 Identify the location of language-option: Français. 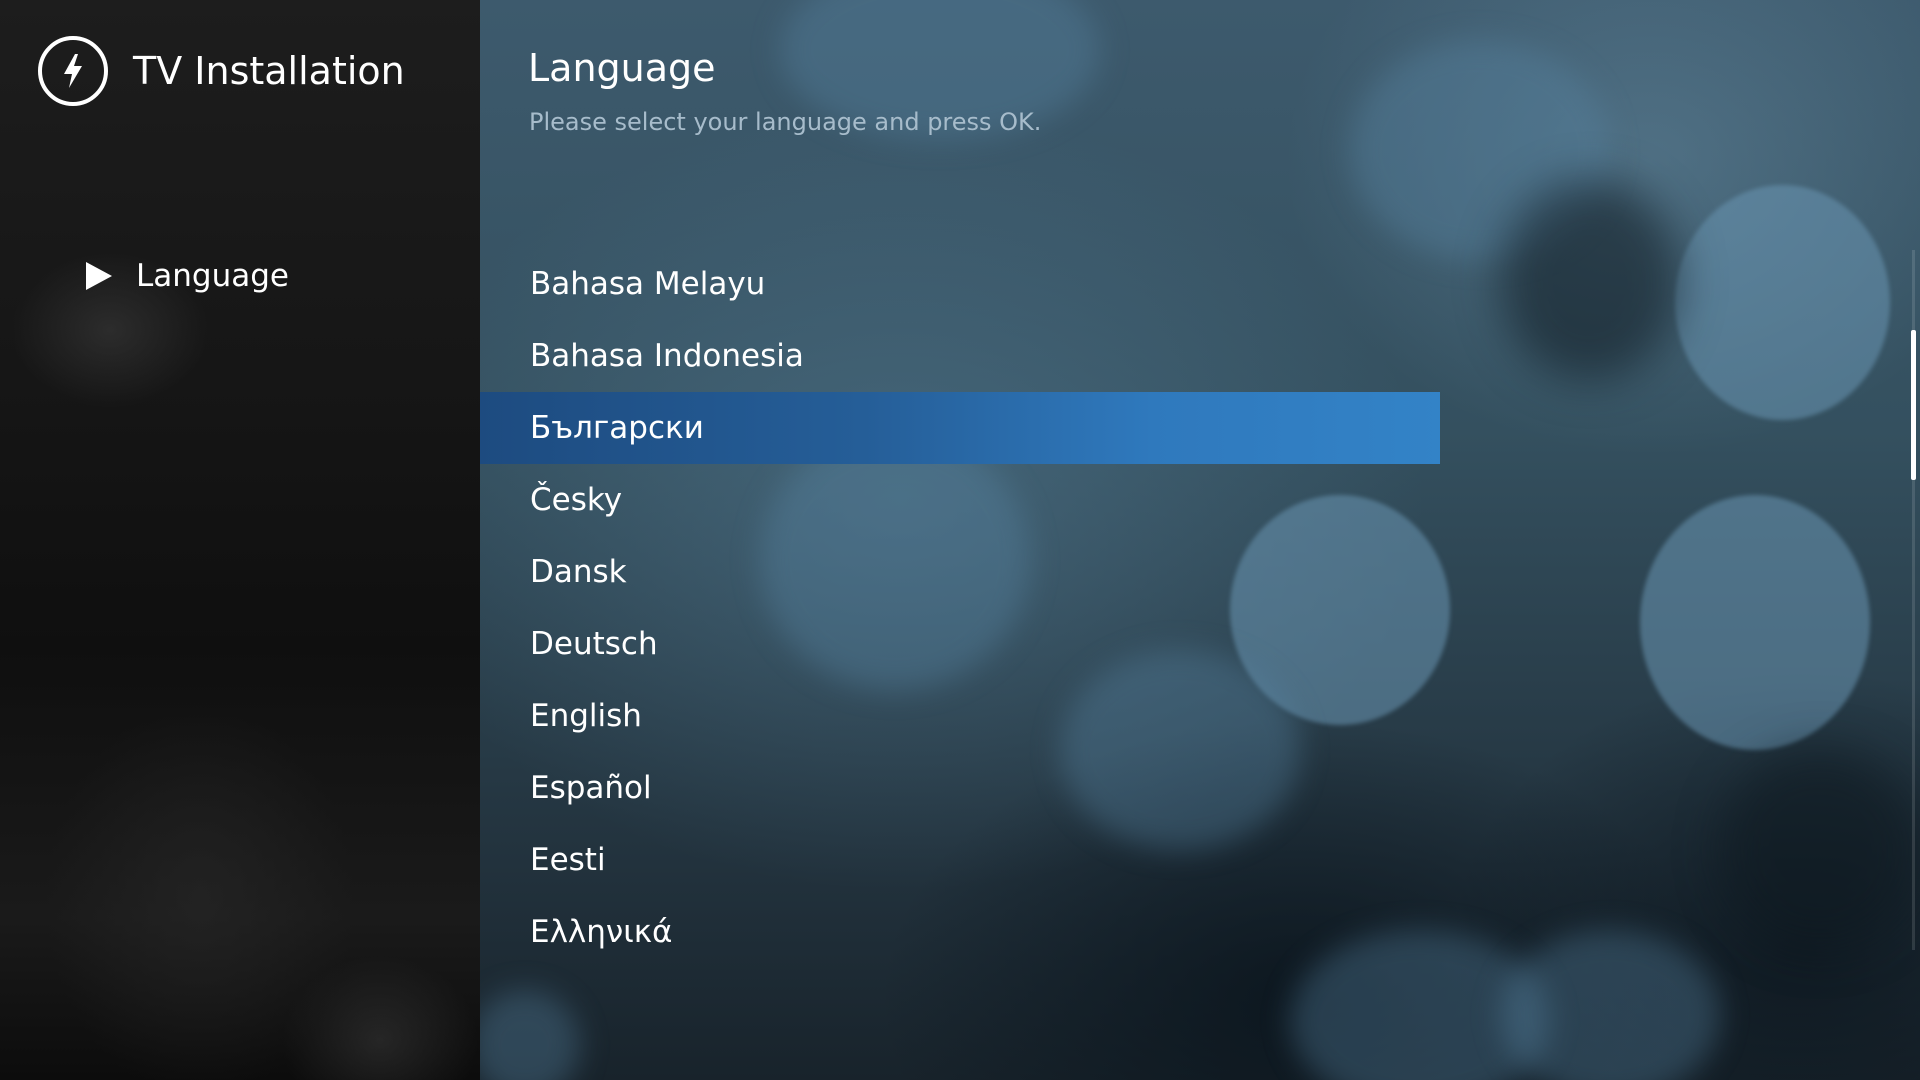
(960, 978).